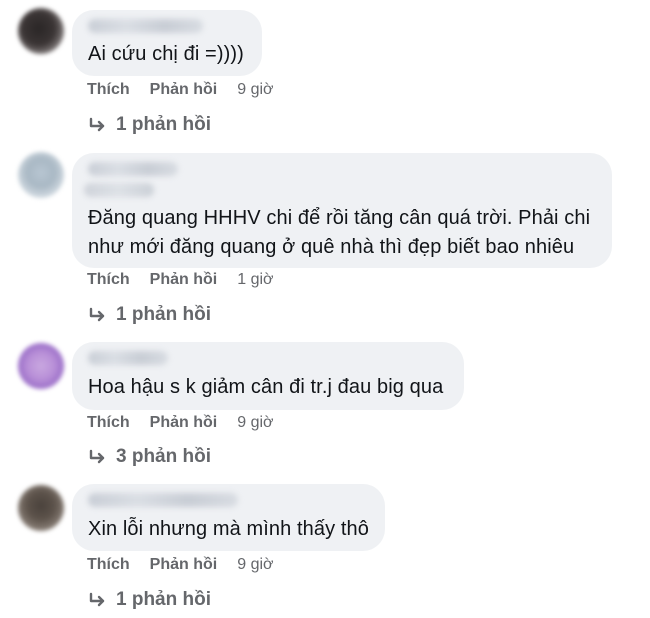 This screenshot has height=618, width=650. What do you see at coordinates (228, 529) in the screenshot?
I see `comment-text: Xin lỗi nhưng mà mình thấy thô` at bounding box center [228, 529].